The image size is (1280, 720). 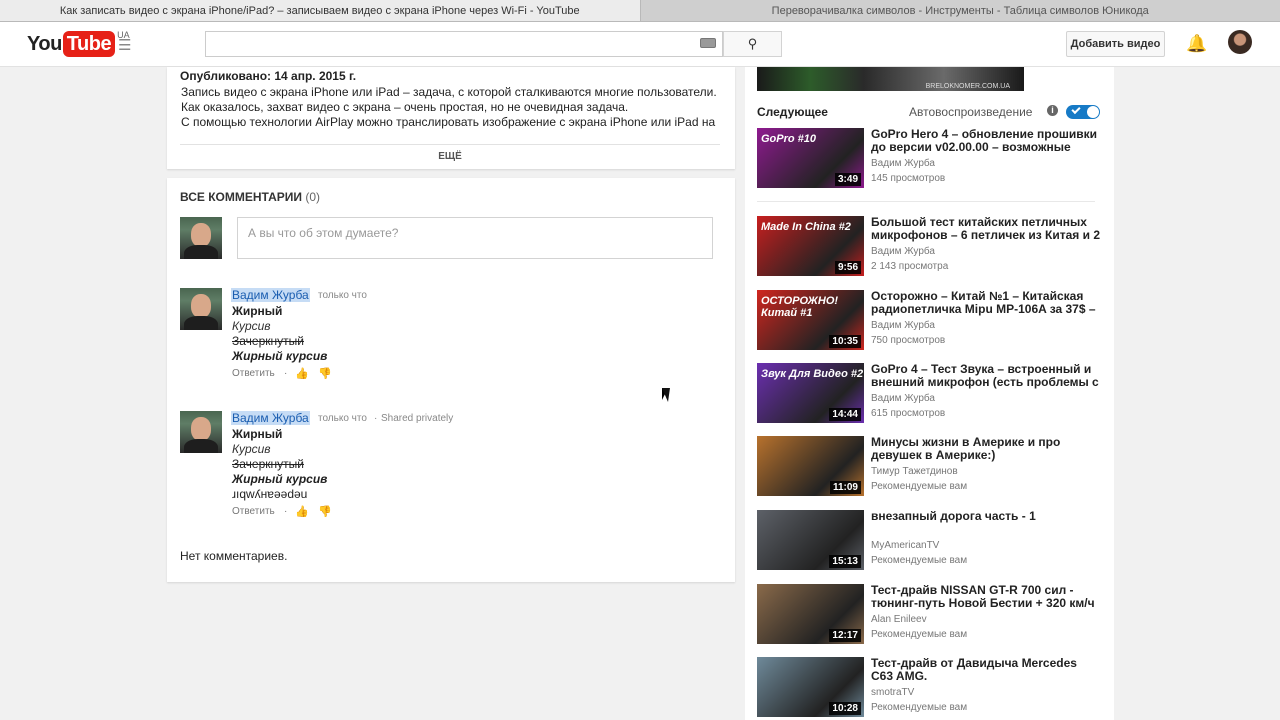 What do you see at coordinates (475, 238) in the screenshot?
I see `comment-input: А вы что об этом думаете?` at bounding box center [475, 238].